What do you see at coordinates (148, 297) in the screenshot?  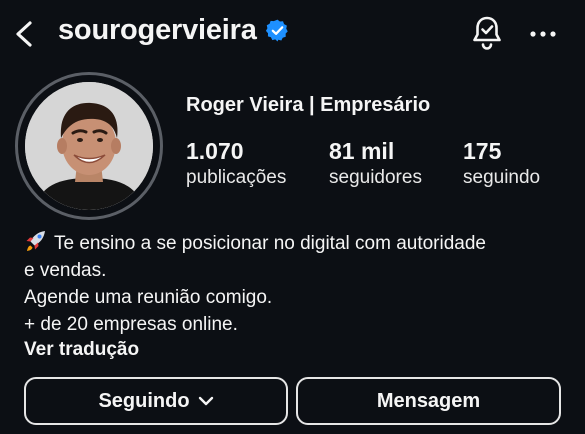 I see `bio-line-3: Agende uma reunião comigo.` at bounding box center [148, 297].